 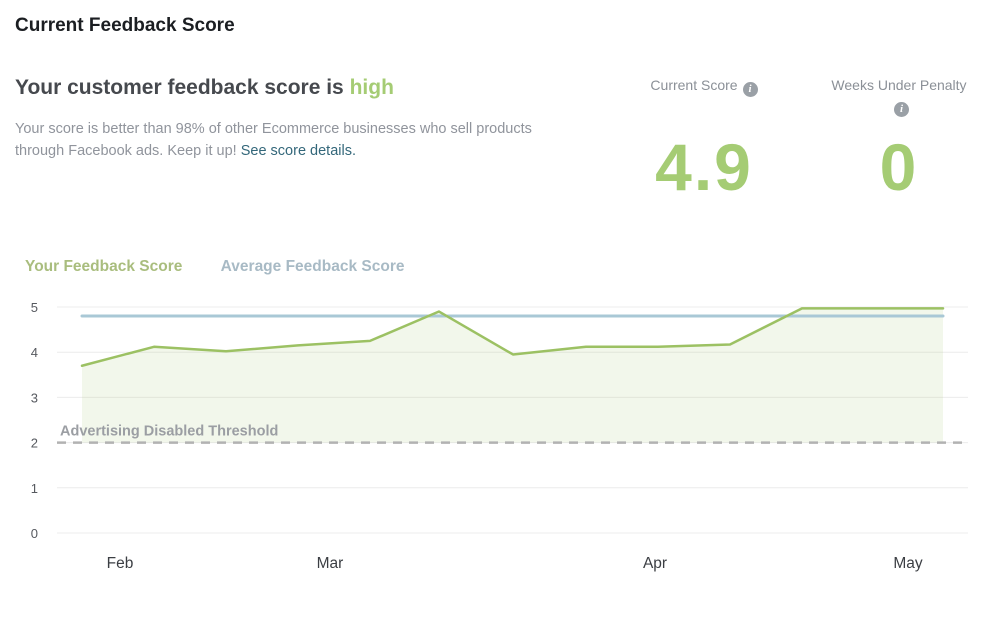 What do you see at coordinates (34, 397) in the screenshot?
I see `y-tick-label: 3` at bounding box center [34, 397].